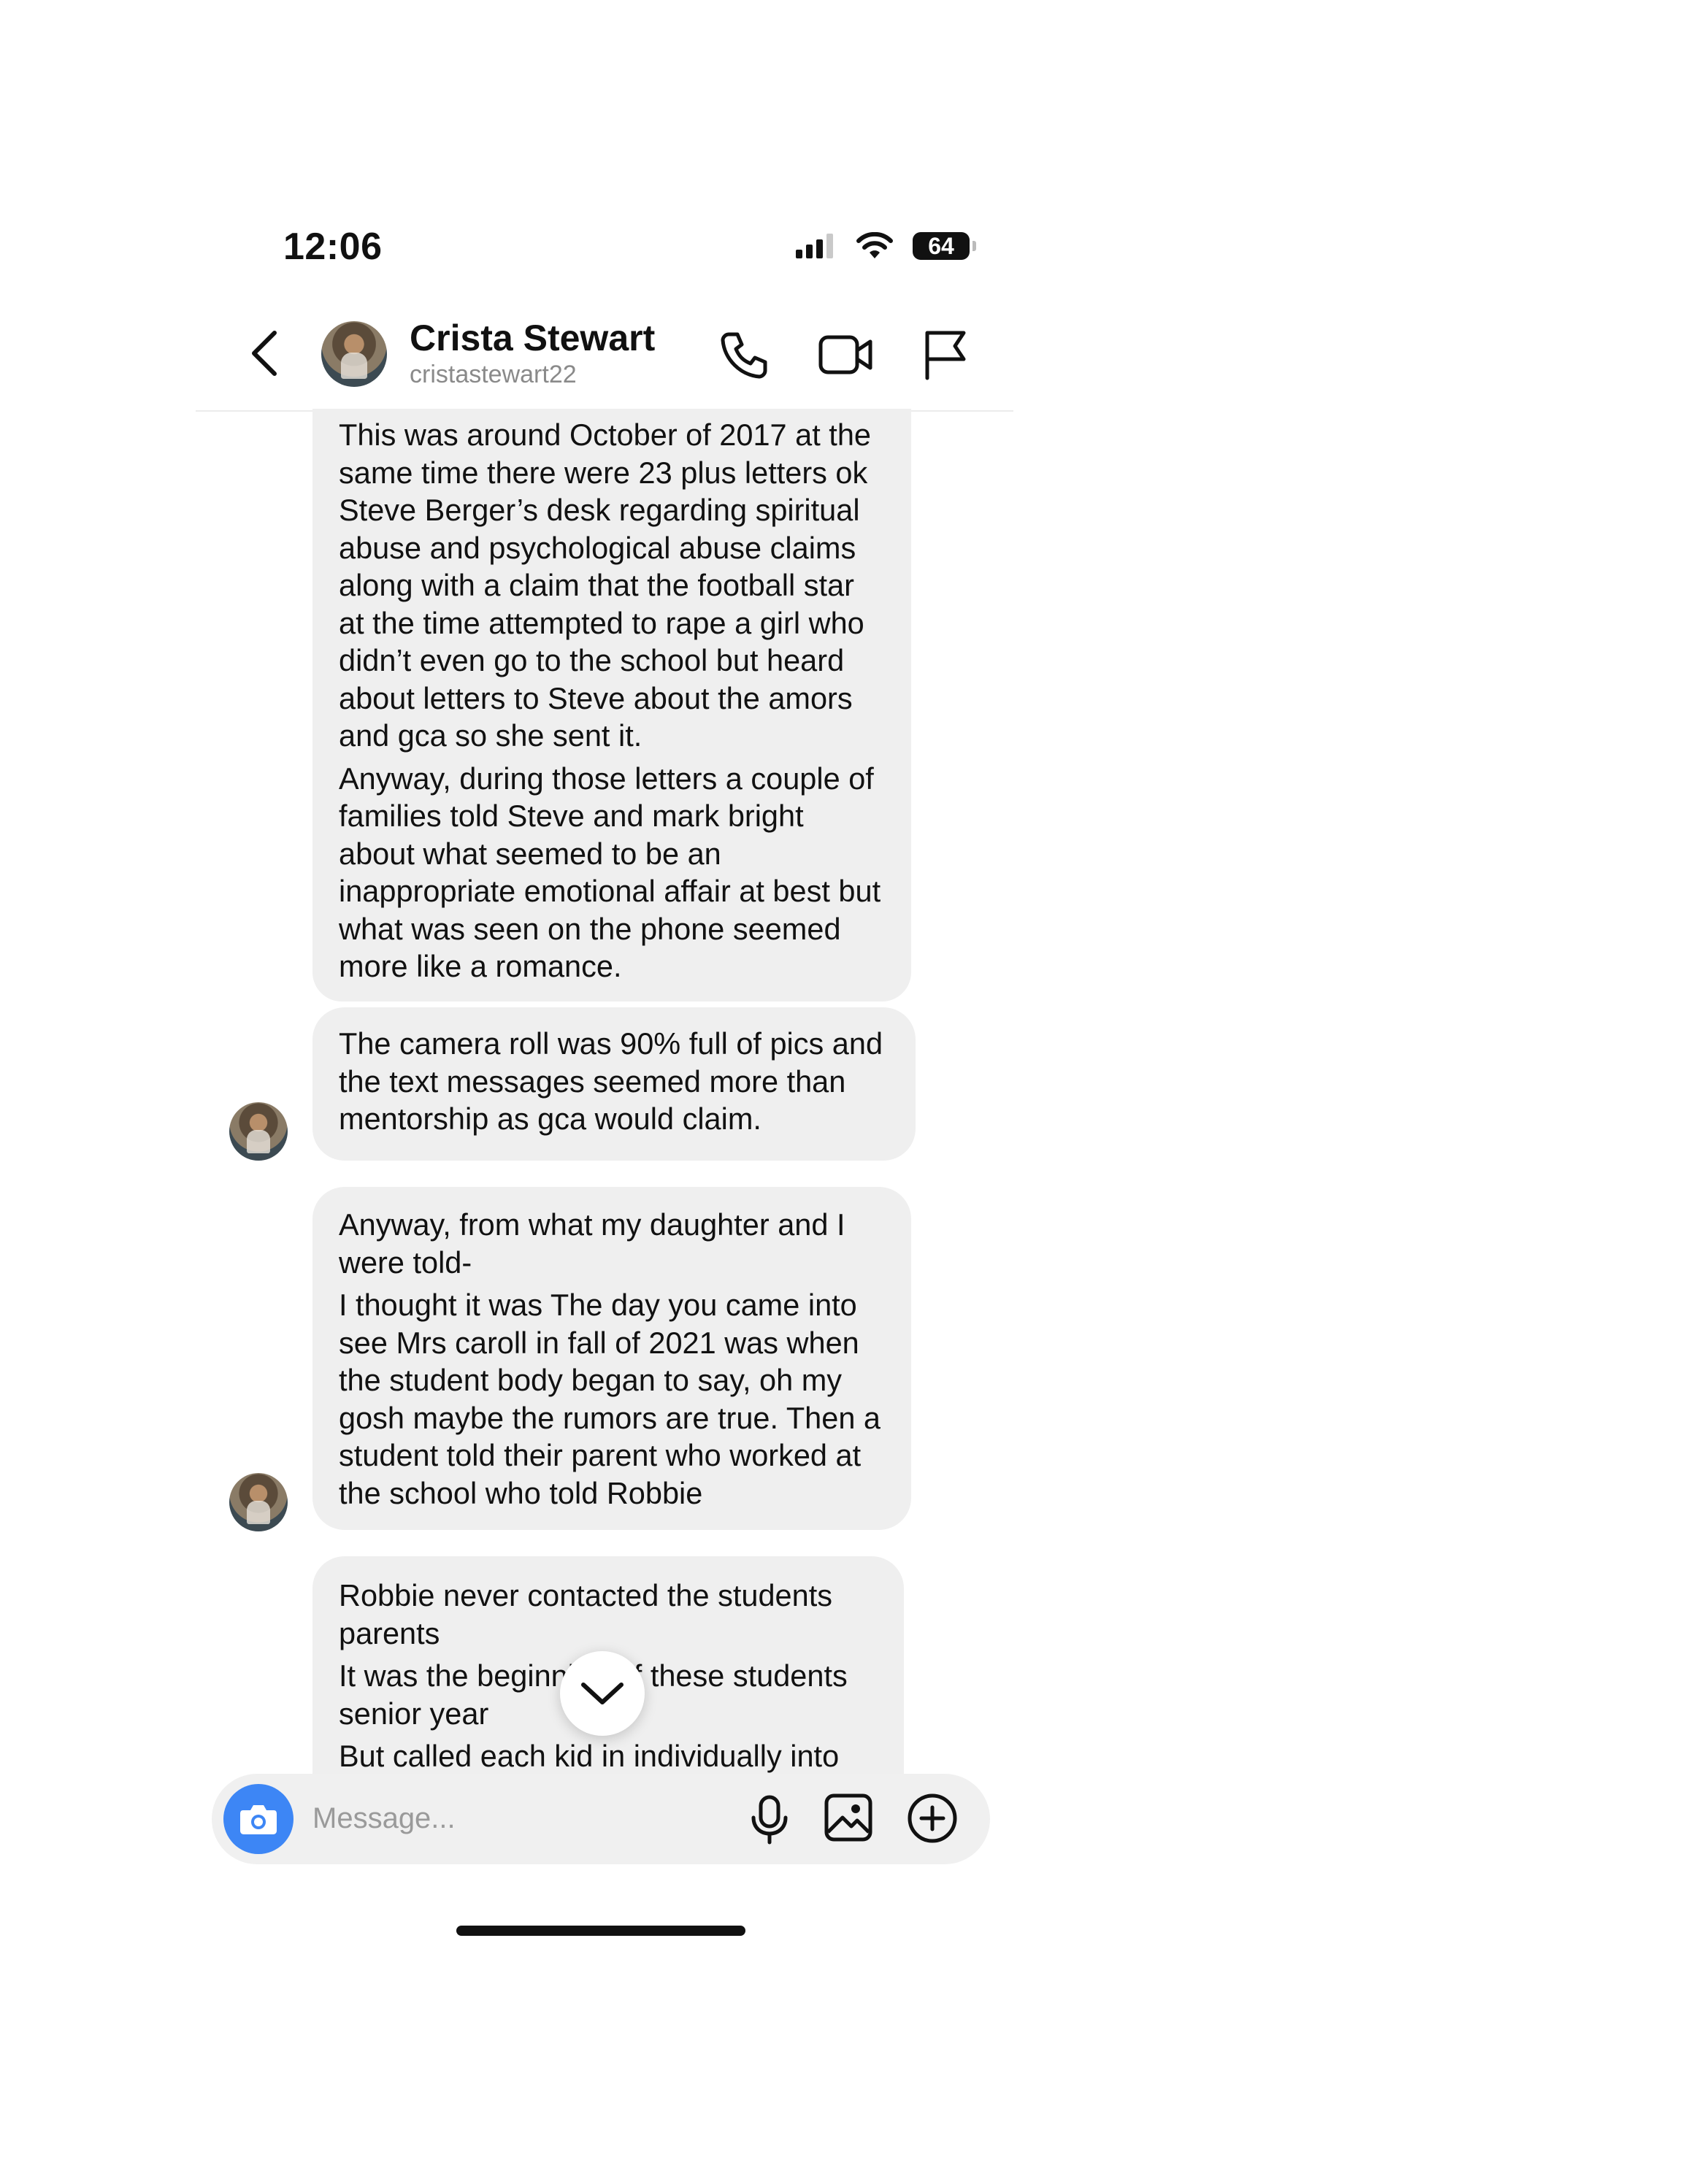  Describe the element at coordinates (517, 1818) in the screenshot. I see `message-input` at that location.